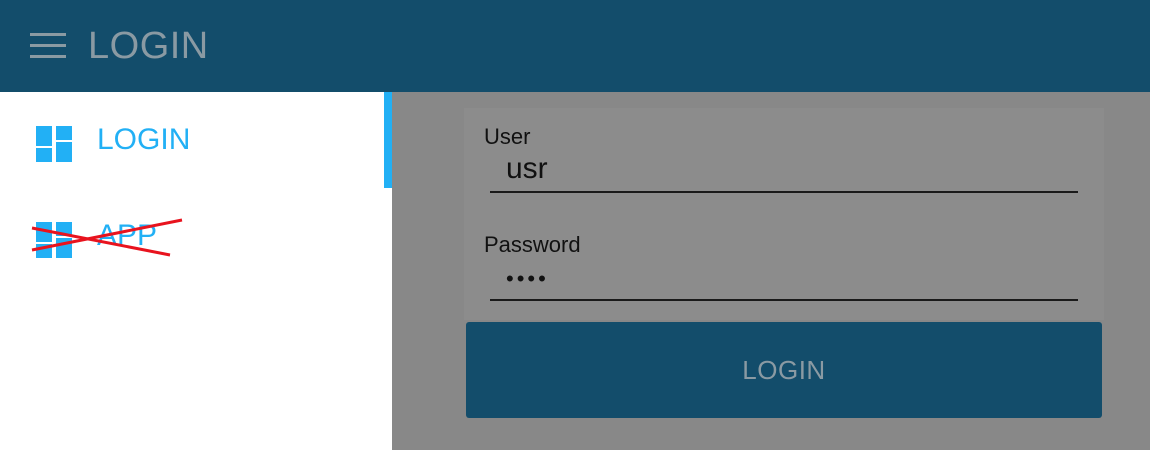 The width and height of the screenshot is (1150, 450). Describe the element at coordinates (388, 140) in the screenshot. I see `active-indicator` at that location.